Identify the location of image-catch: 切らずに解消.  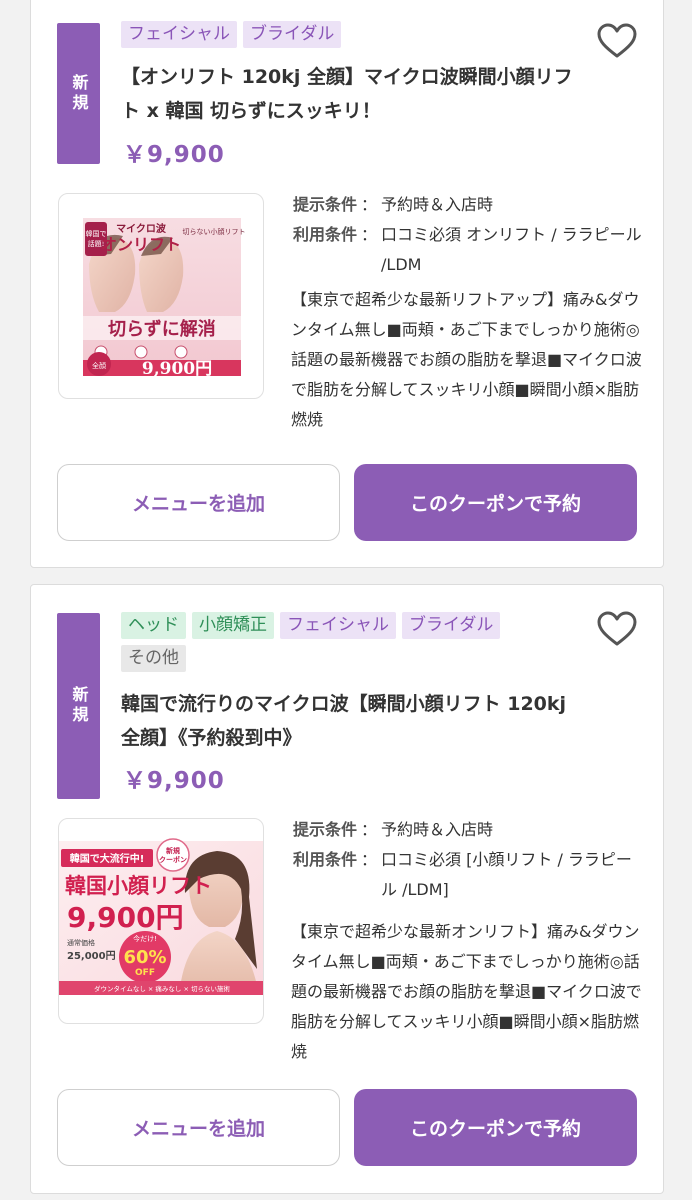
(162, 329).